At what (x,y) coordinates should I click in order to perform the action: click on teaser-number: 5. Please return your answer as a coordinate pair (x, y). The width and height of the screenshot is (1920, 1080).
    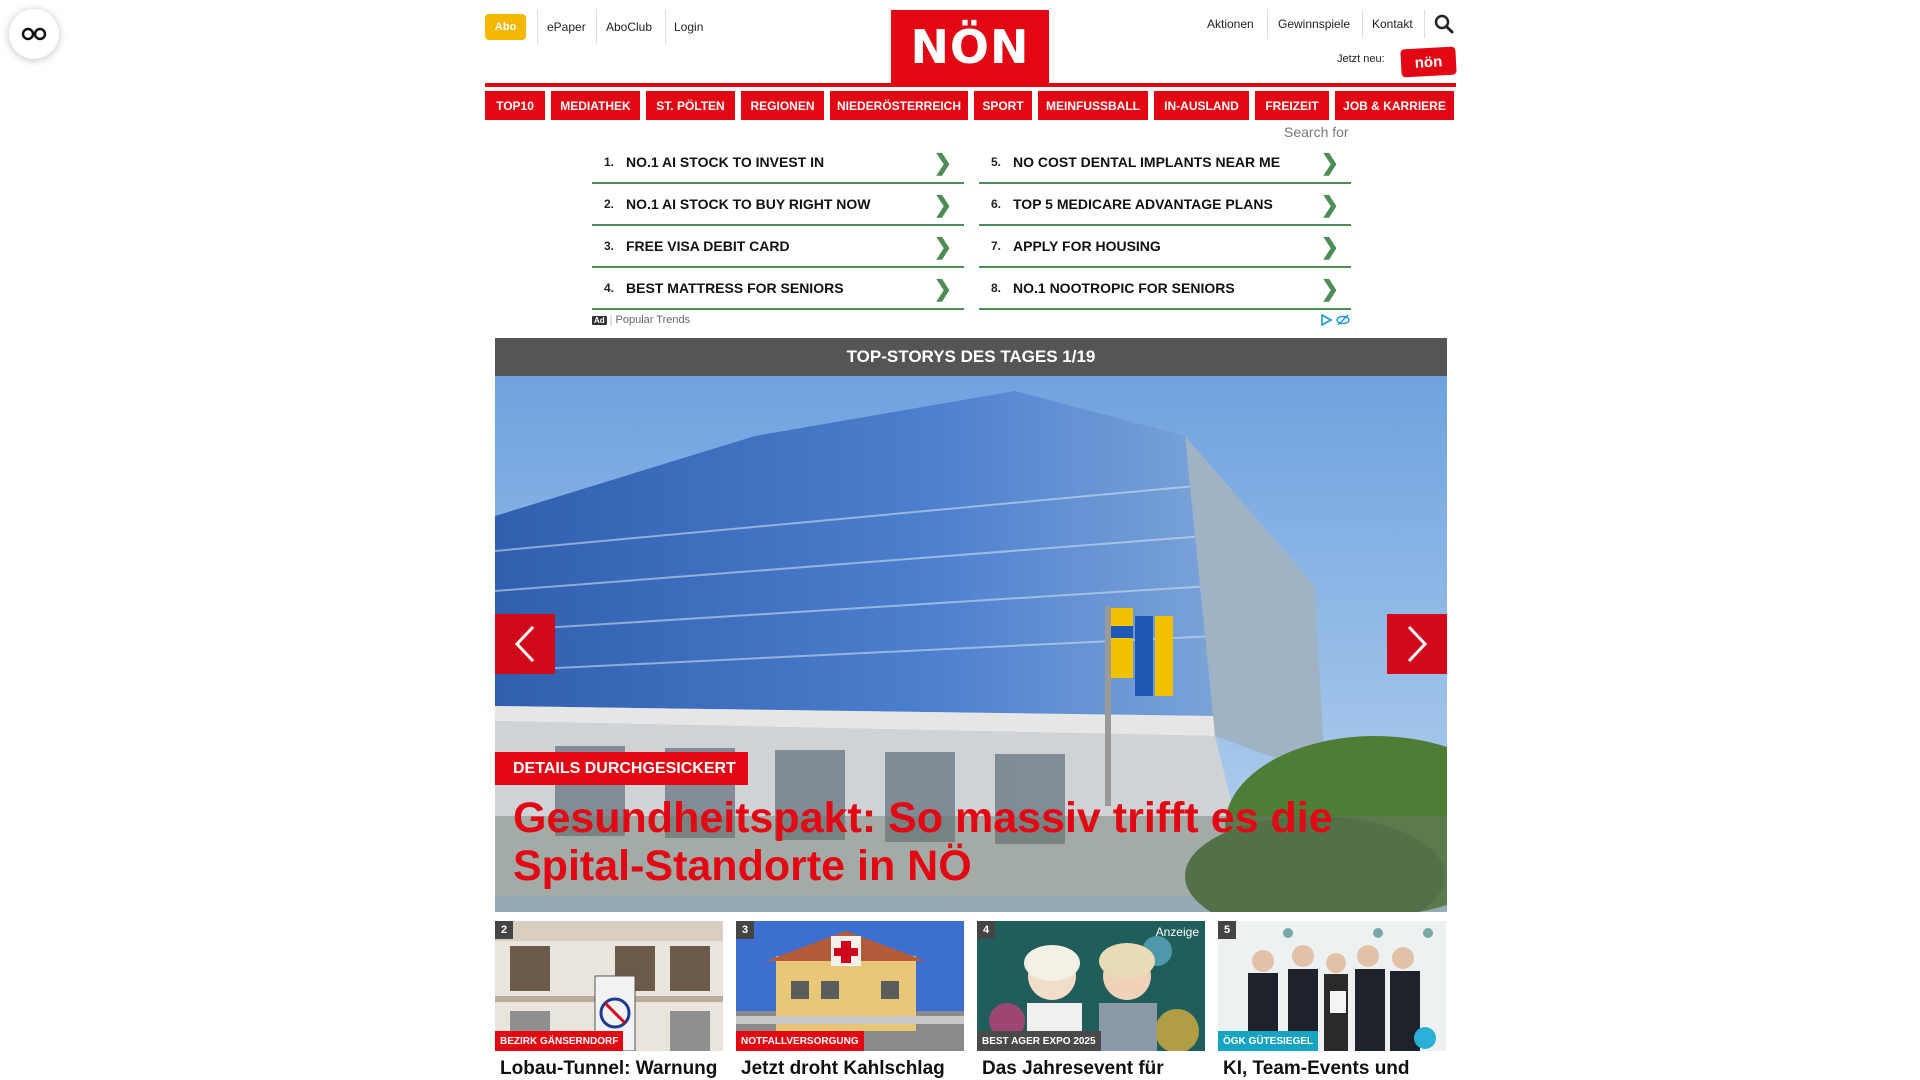
    Looking at the image, I should click on (1227, 930).